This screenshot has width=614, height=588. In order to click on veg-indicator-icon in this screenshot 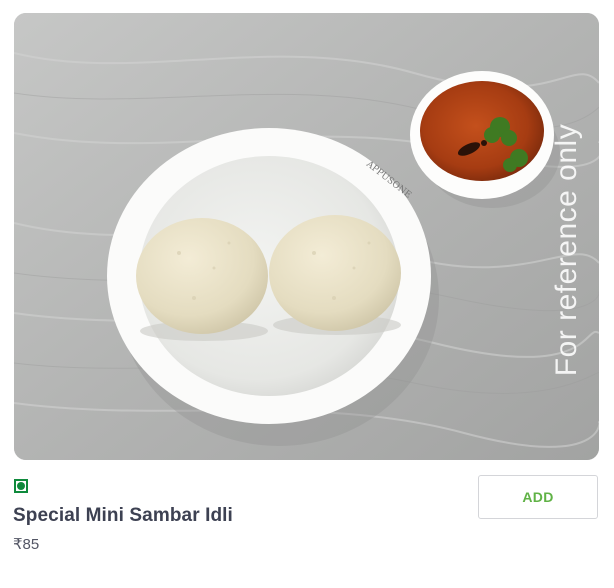, I will do `click(21, 486)`.